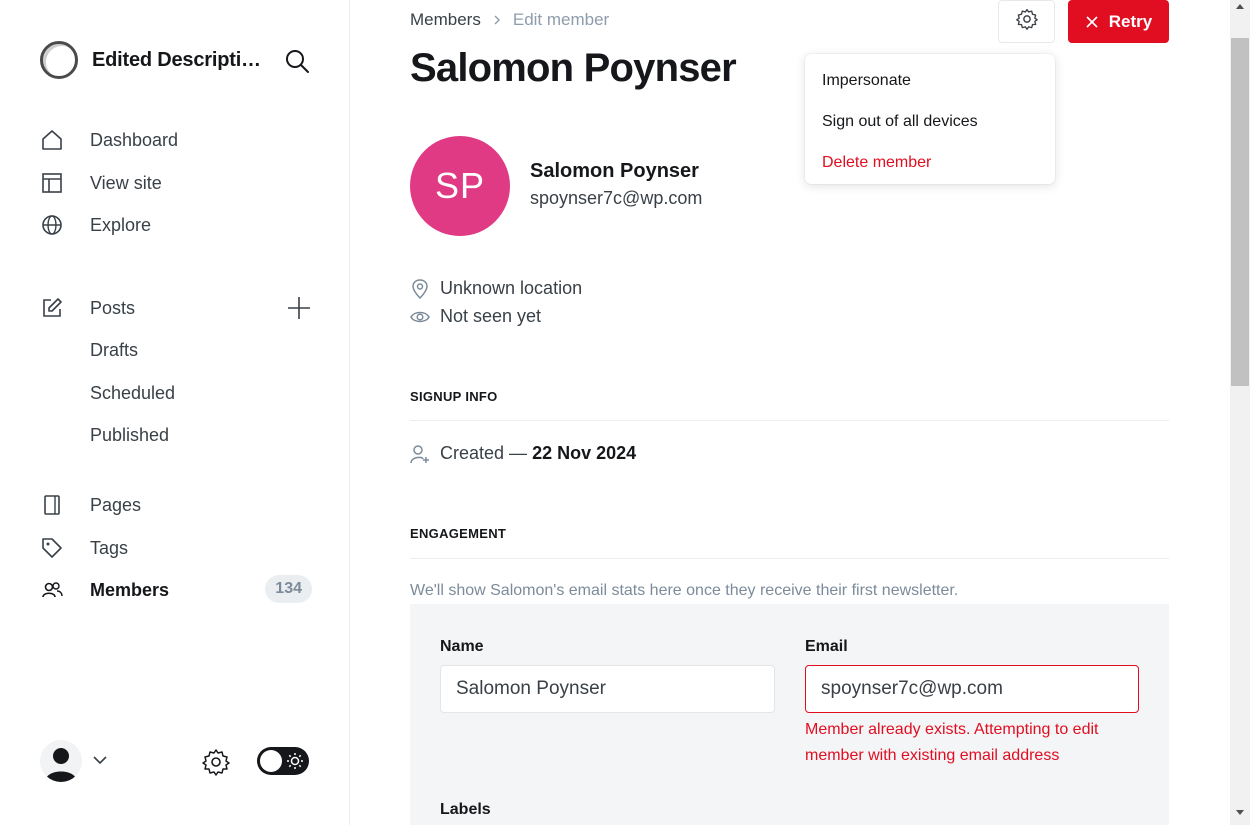  Describe the element at coordinates (100, 762) in the screenshot. I see `chevron-down-icon` at that location.